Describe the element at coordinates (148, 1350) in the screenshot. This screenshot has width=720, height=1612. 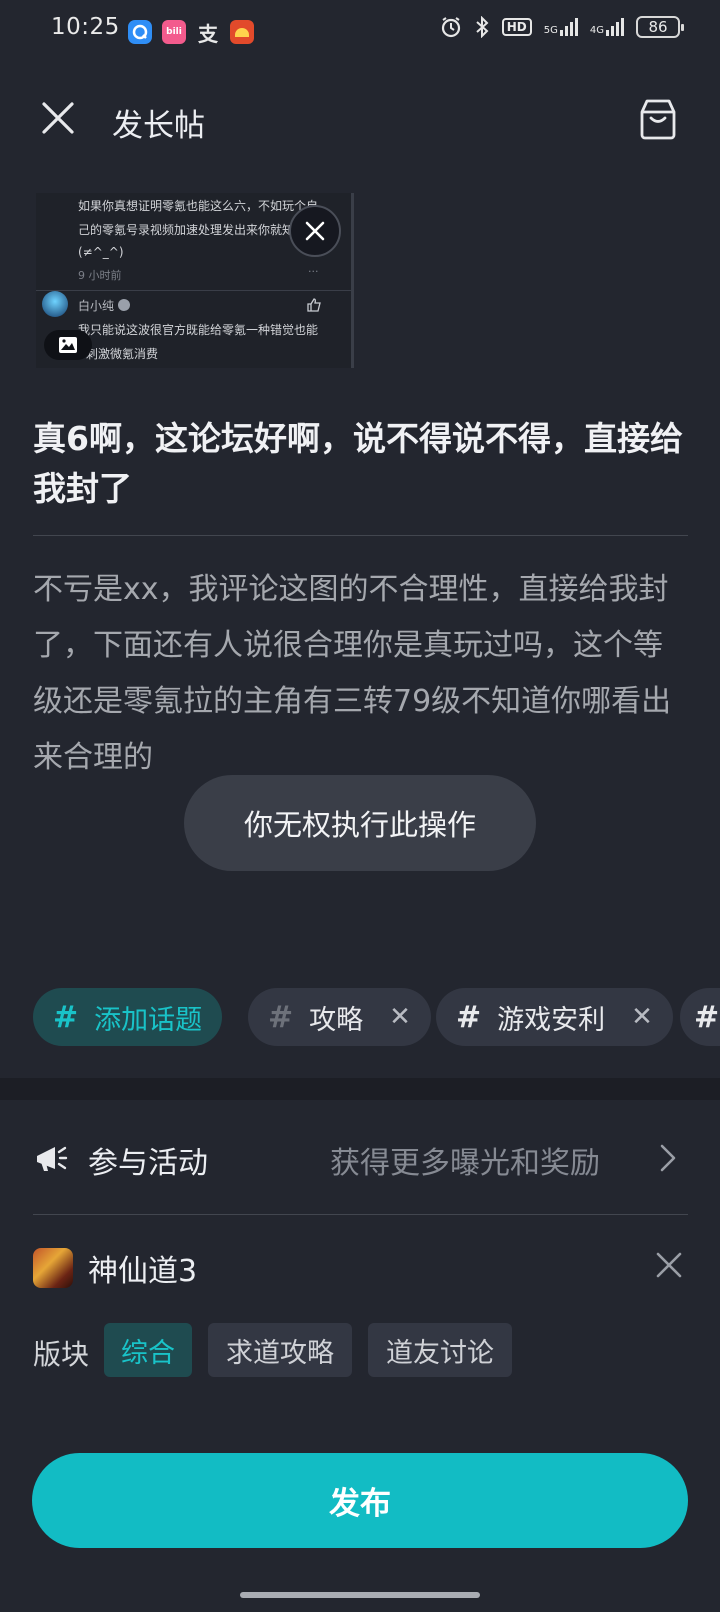
I see `section-chip-general: 综合` at that location.